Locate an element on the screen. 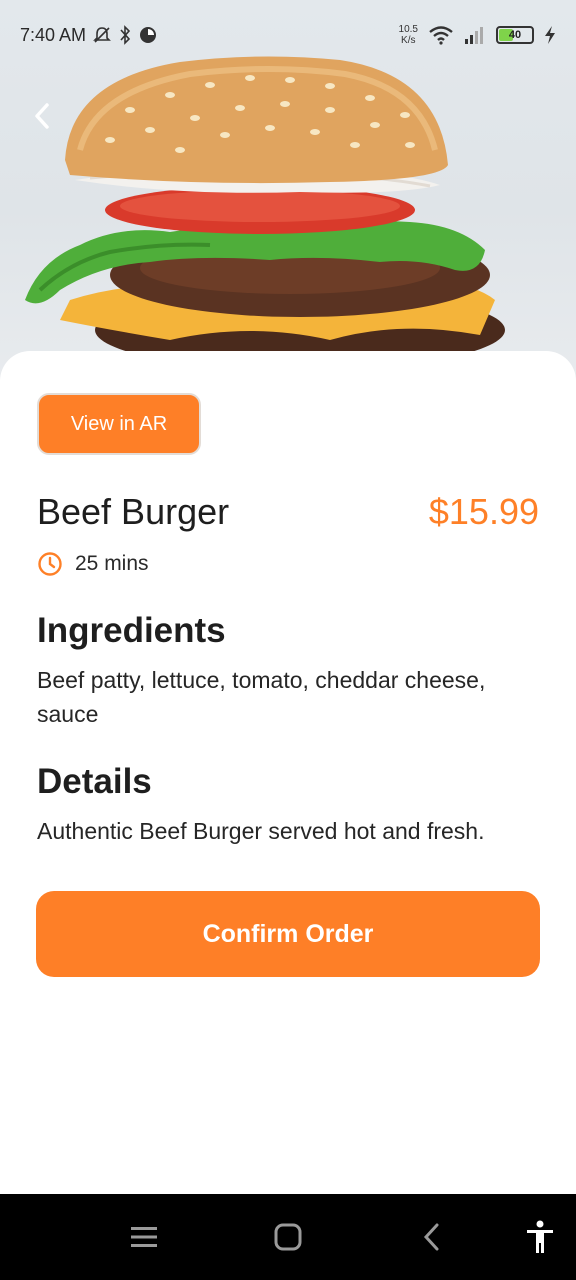  status-time: 7:40 AM is located at coordinates (53, 34).